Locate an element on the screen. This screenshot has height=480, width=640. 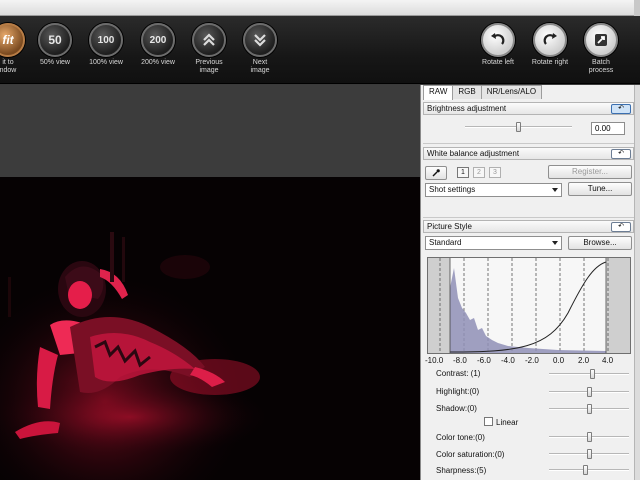
highlight-slider is located at coordinates (589, 392).